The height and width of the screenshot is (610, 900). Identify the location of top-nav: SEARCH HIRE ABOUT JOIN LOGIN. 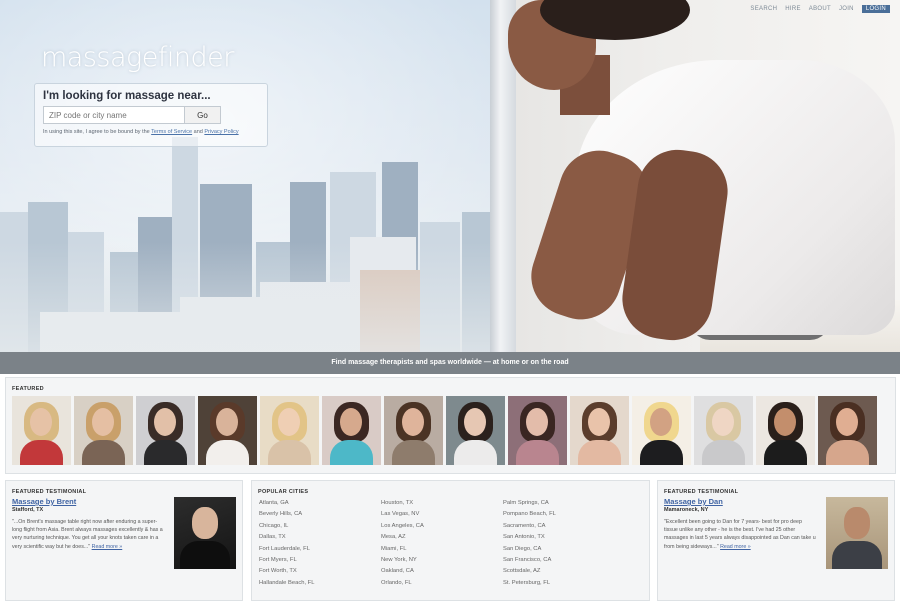
(820, 9).